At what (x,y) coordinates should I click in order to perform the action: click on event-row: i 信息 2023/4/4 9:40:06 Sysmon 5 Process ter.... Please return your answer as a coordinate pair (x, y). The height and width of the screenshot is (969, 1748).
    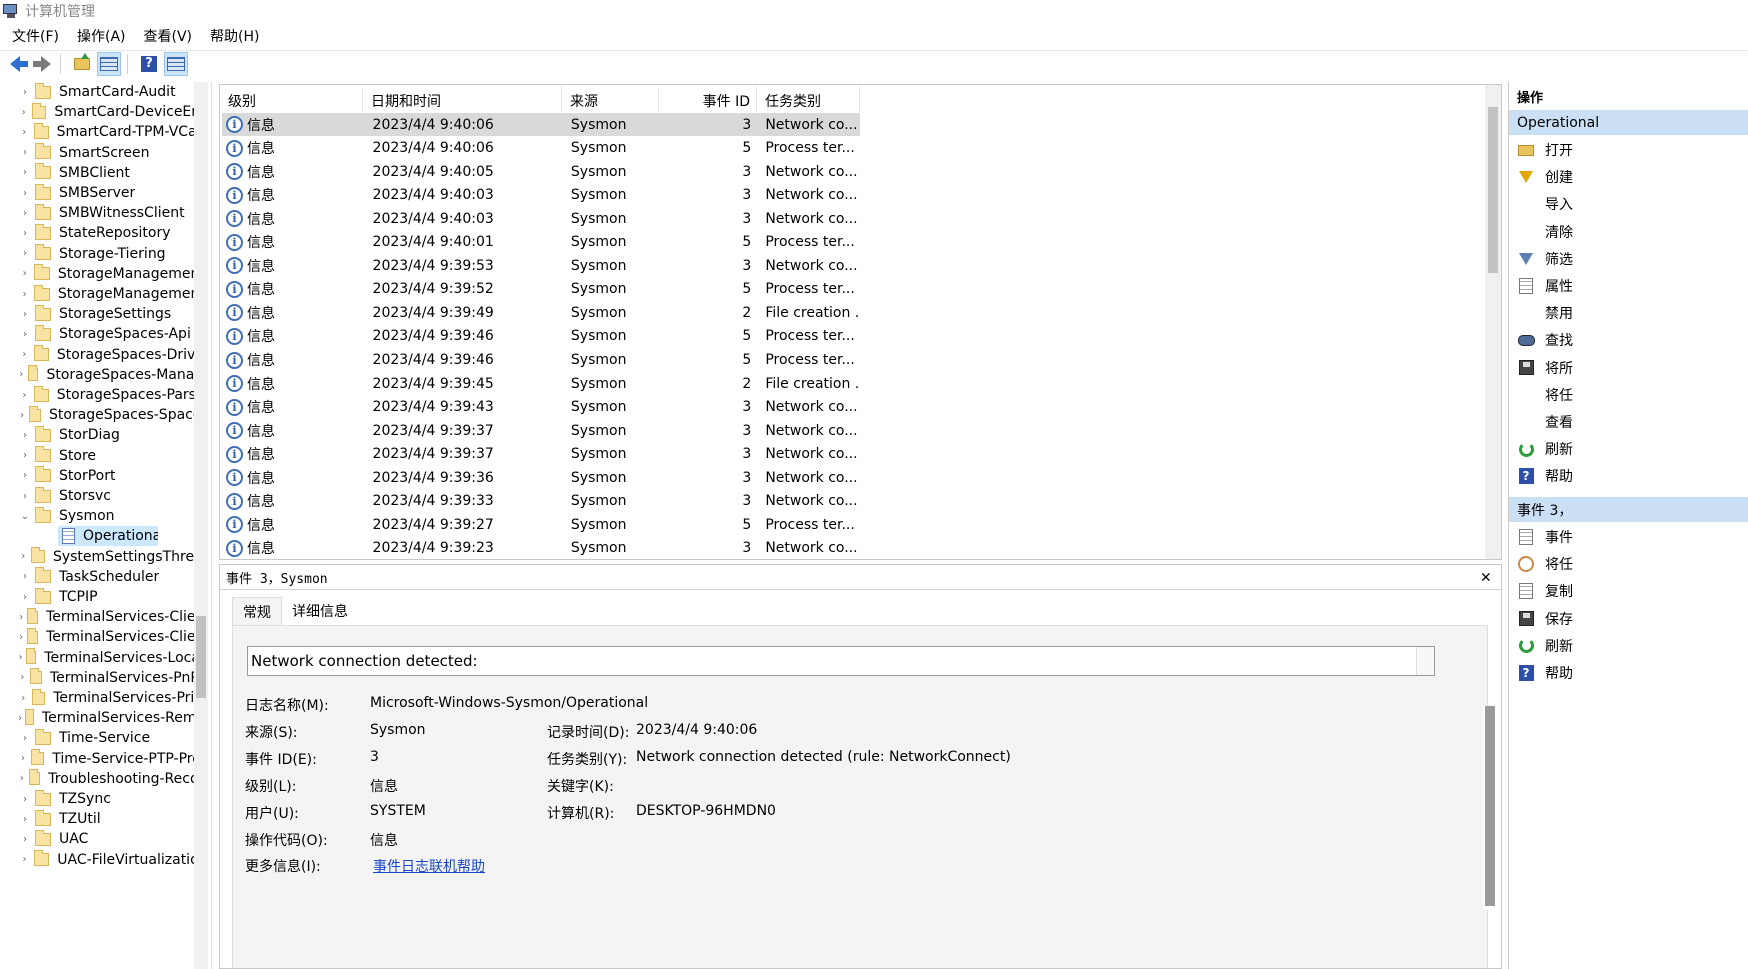
    Looking at the image, I should click on (541, 148).